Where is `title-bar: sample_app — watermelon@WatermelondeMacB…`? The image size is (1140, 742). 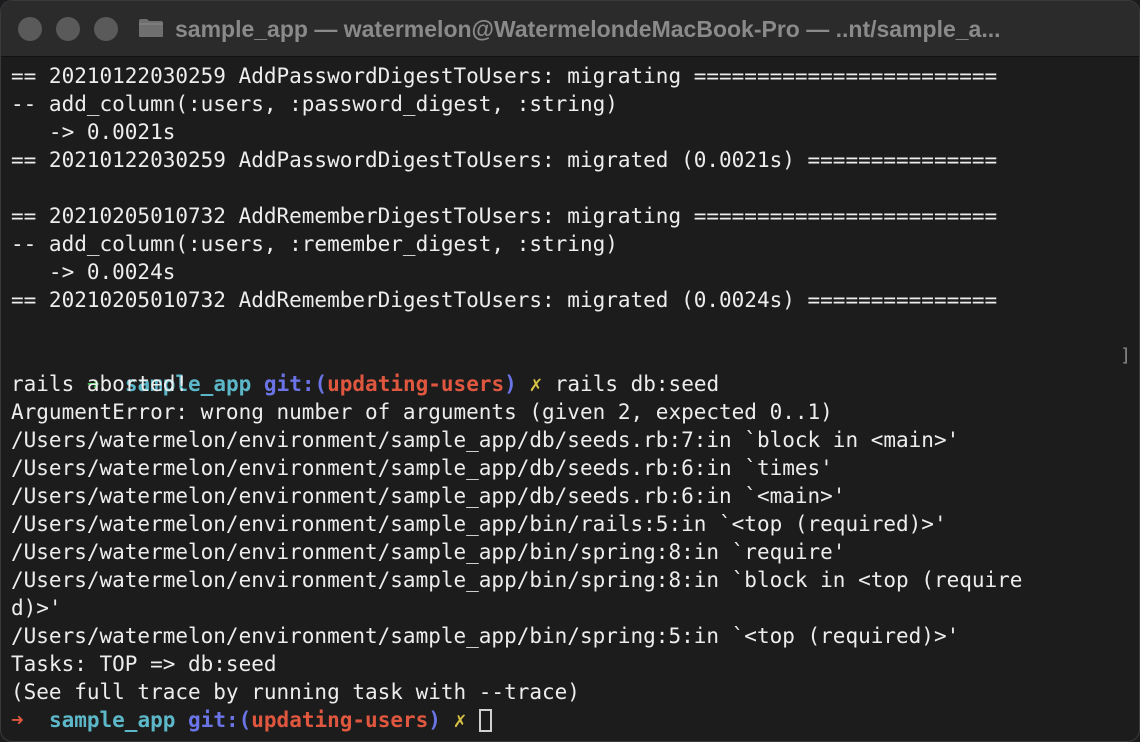
title-bar: sample_app — watermelon@WatermelondeMacB… is located at coordinates (570, 29).